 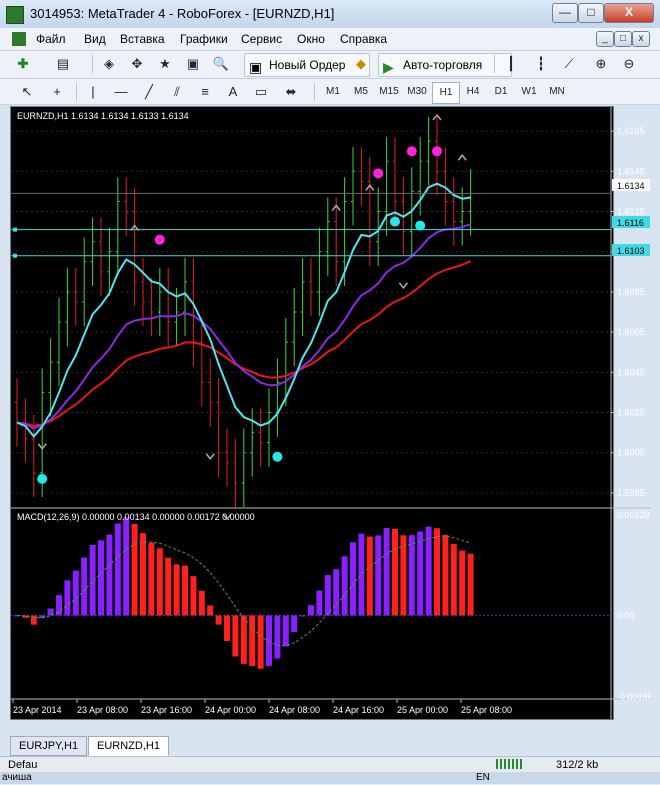 I want to click on tab-eurjpy: EURJPY,H1, so click(x=49, y=746).